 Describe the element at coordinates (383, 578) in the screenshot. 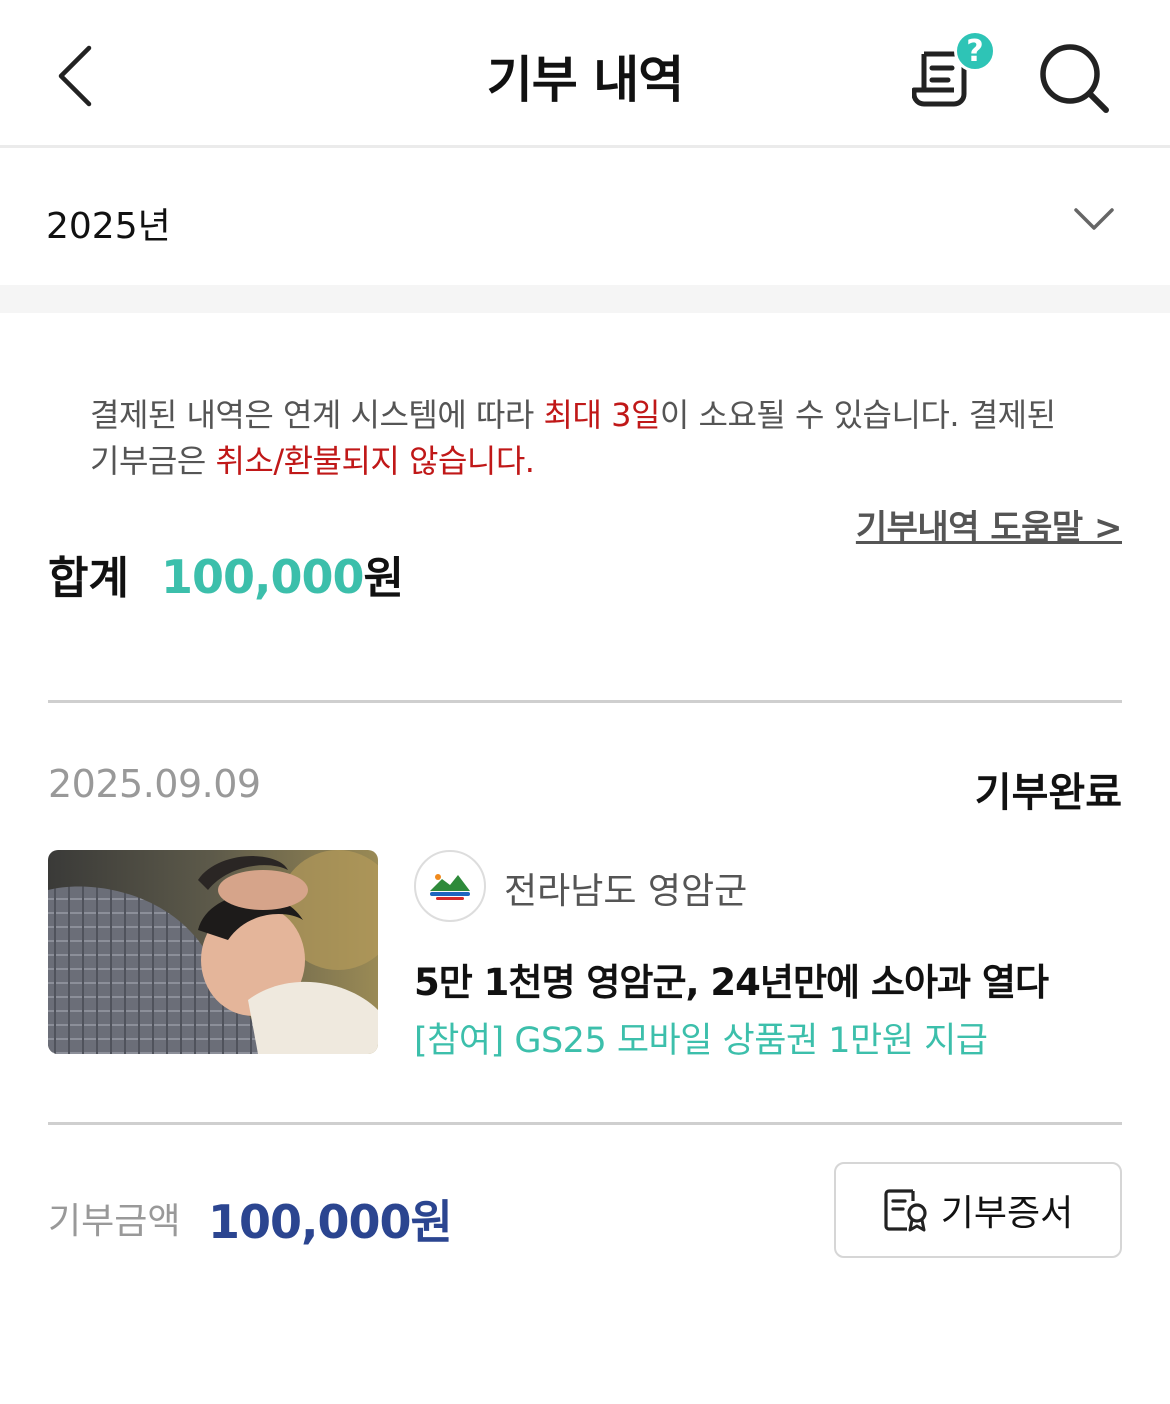

I see `total-unit: 원` at that location.